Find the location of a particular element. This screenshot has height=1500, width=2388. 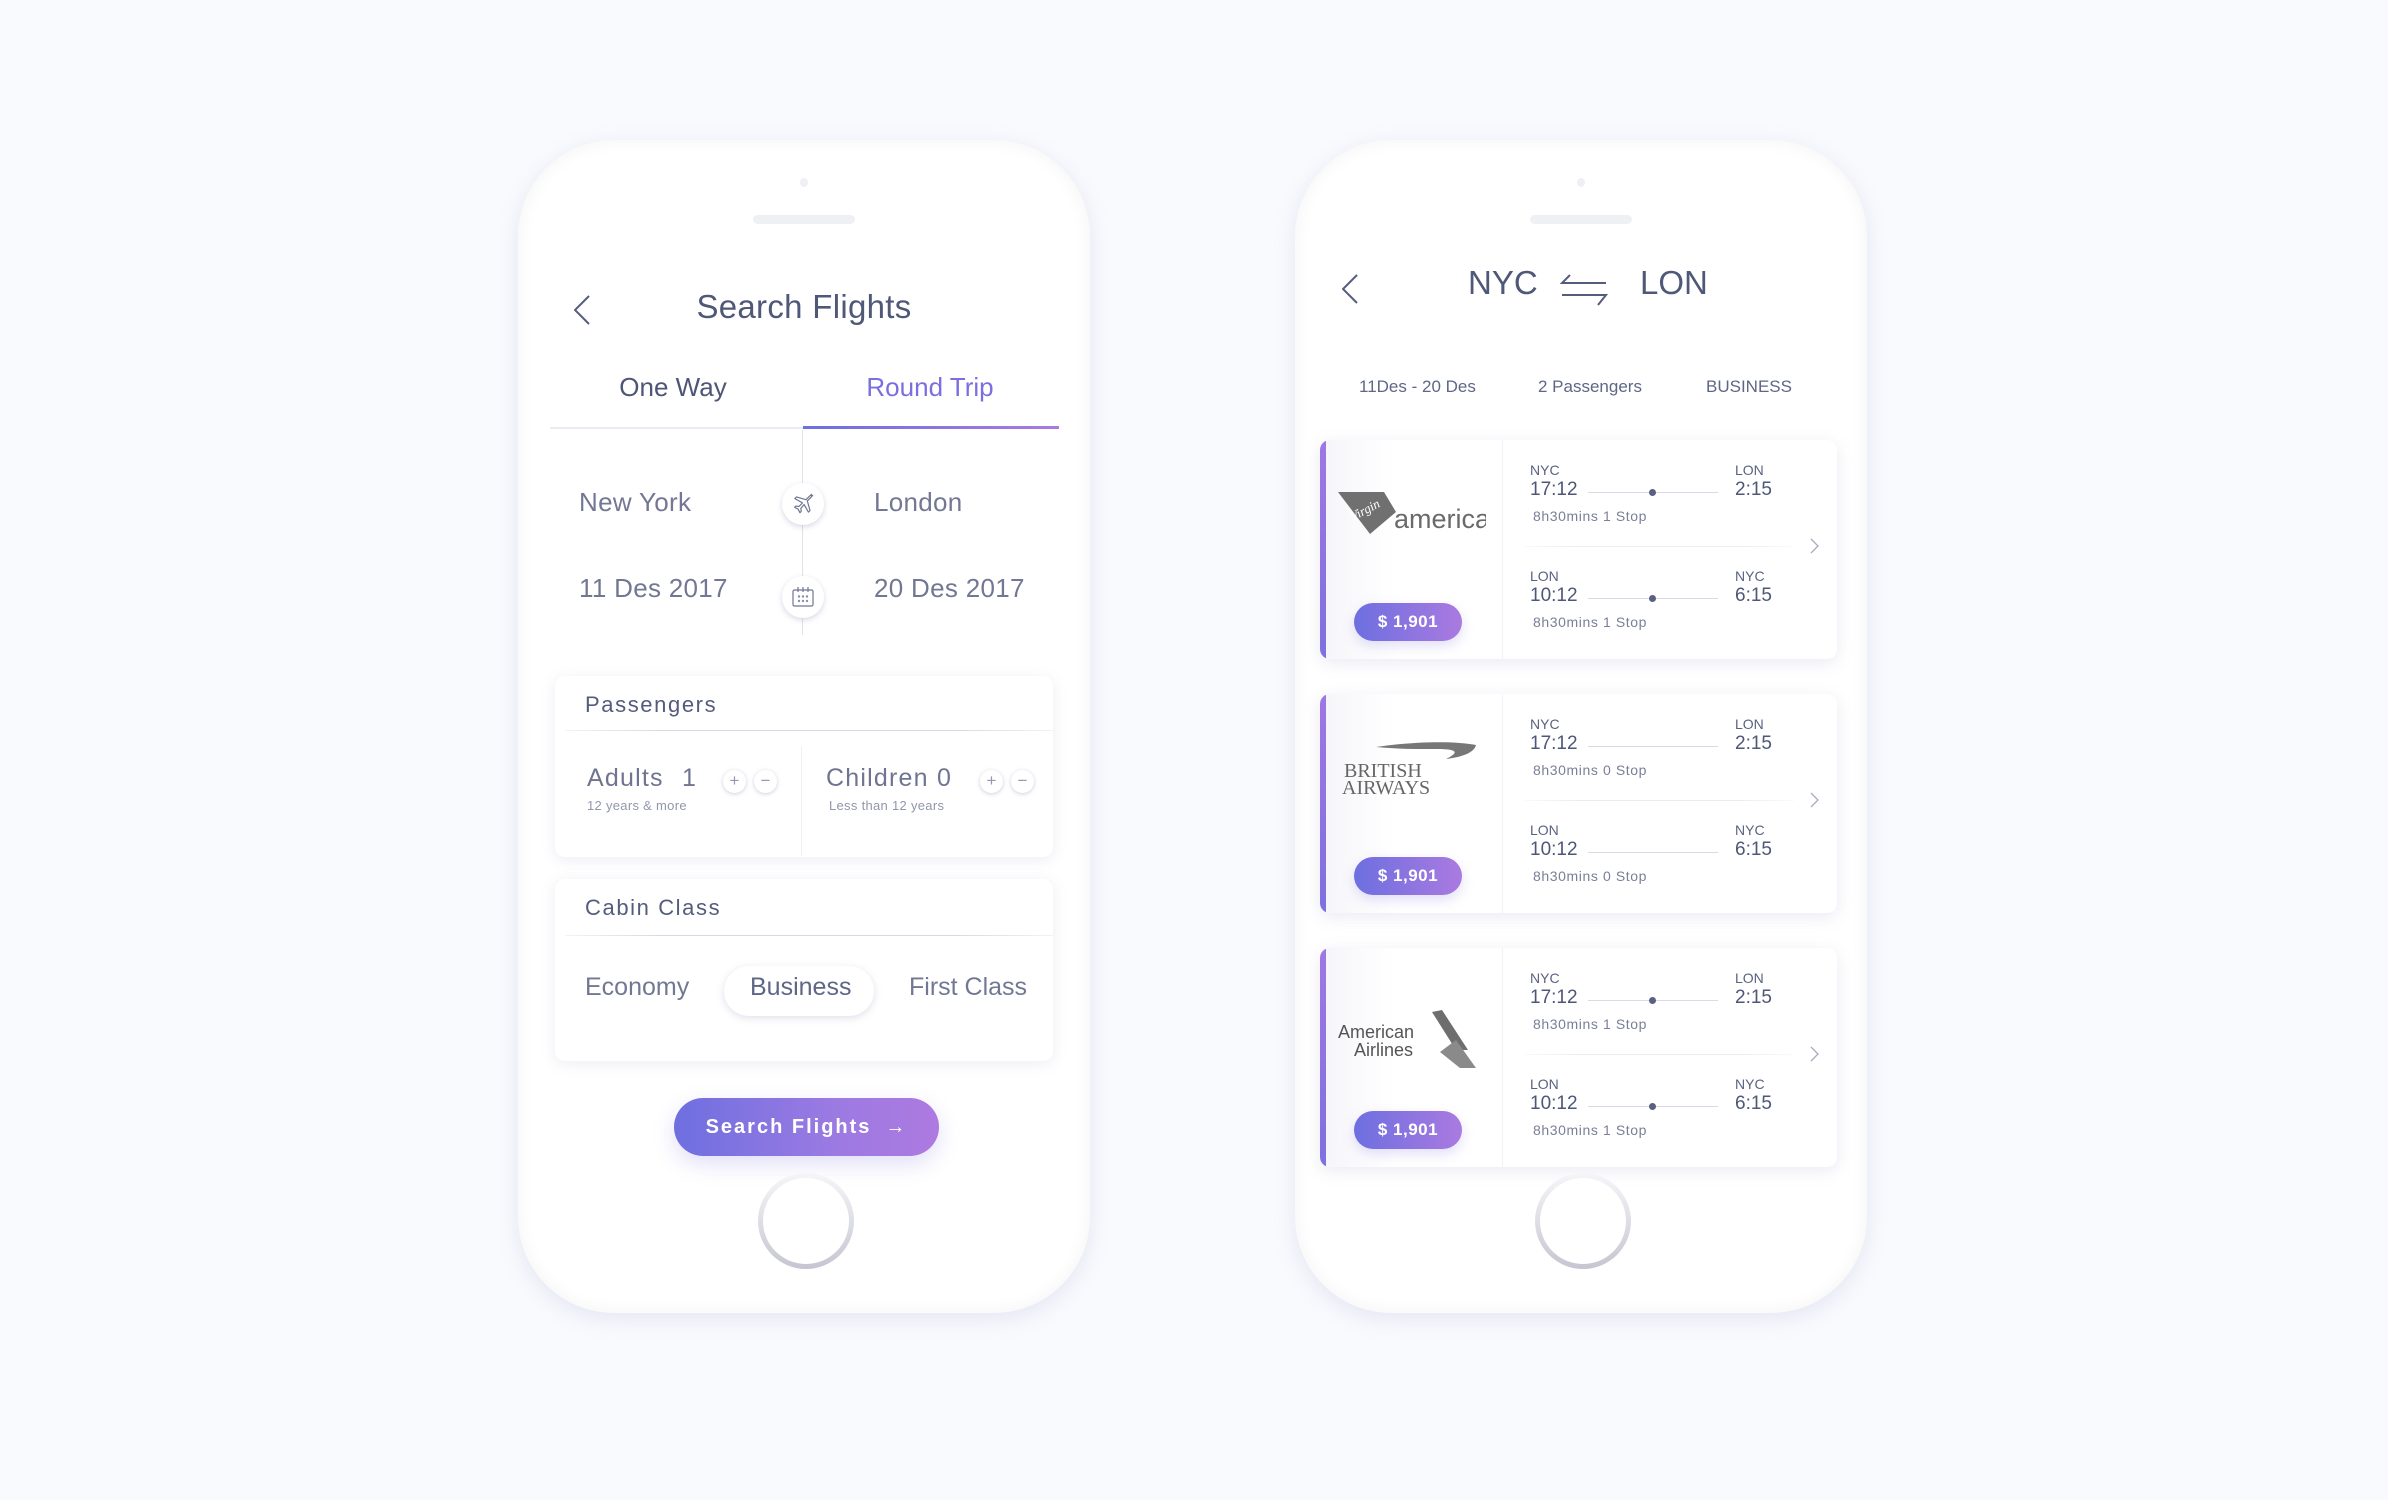

children-subtitle: Less than 12 years is located at coordinates (887, 805).